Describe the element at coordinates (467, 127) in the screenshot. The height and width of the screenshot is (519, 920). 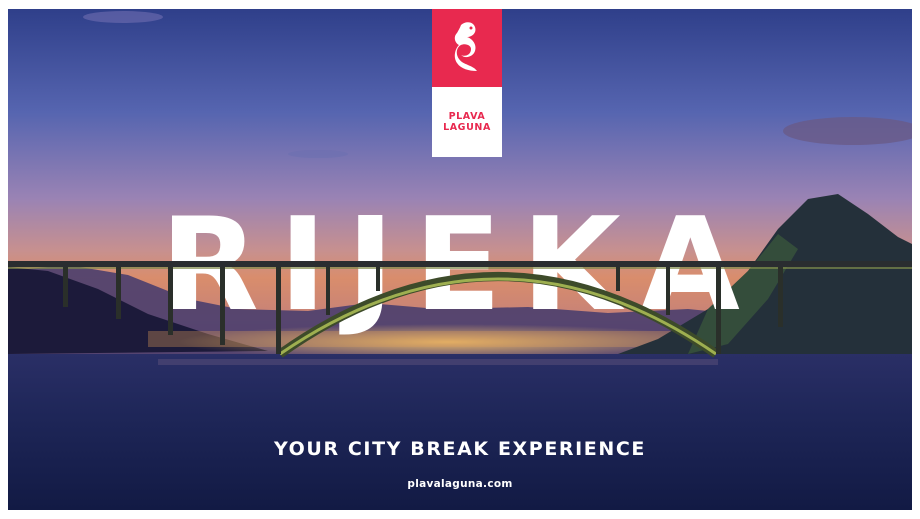
I see `logo-name-line2: LAGUNA` at that location.